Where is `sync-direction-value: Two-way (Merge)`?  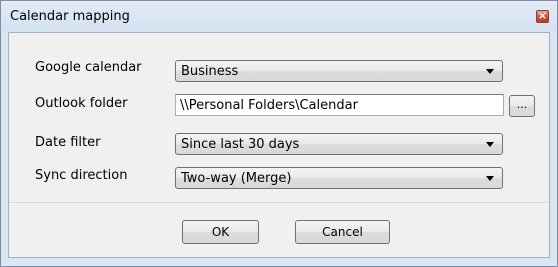
sync-direction-value: Two-way (Merge) is located at coordinates (236, 178).